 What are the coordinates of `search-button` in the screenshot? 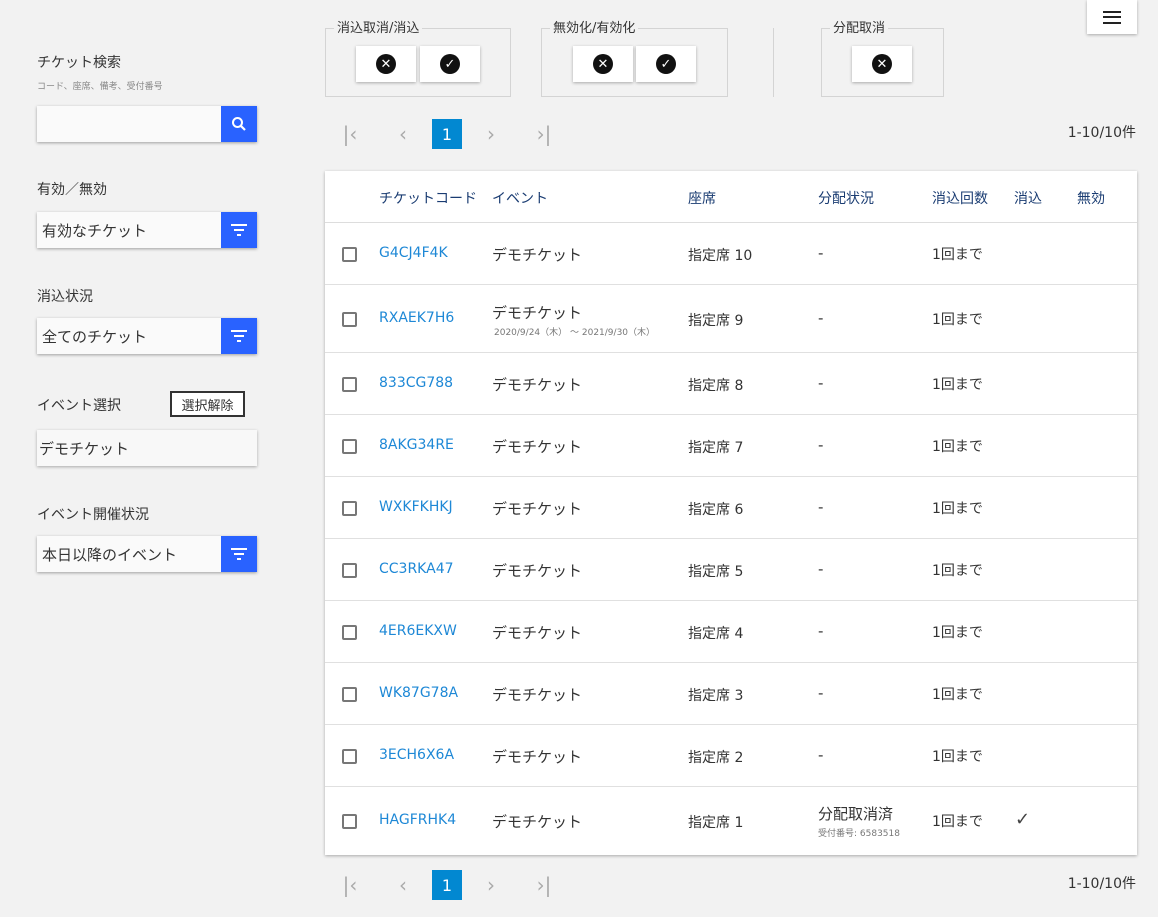 It's located at (239, 124).